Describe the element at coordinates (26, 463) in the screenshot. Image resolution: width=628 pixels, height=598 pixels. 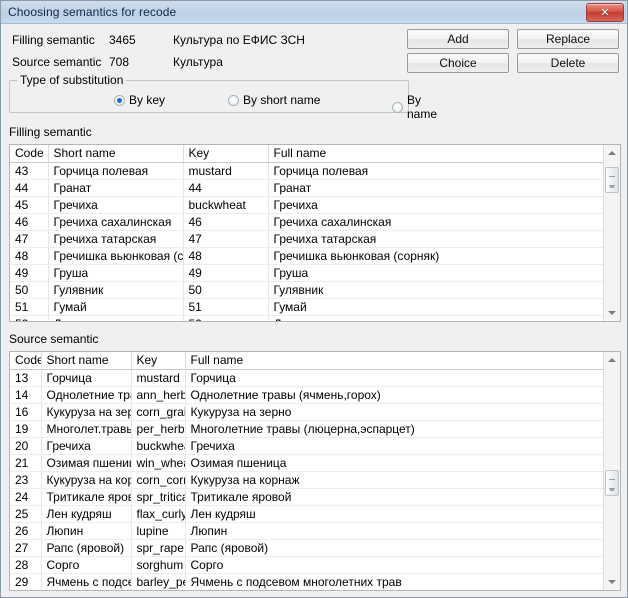
I see `table-cell: 21` at that location.